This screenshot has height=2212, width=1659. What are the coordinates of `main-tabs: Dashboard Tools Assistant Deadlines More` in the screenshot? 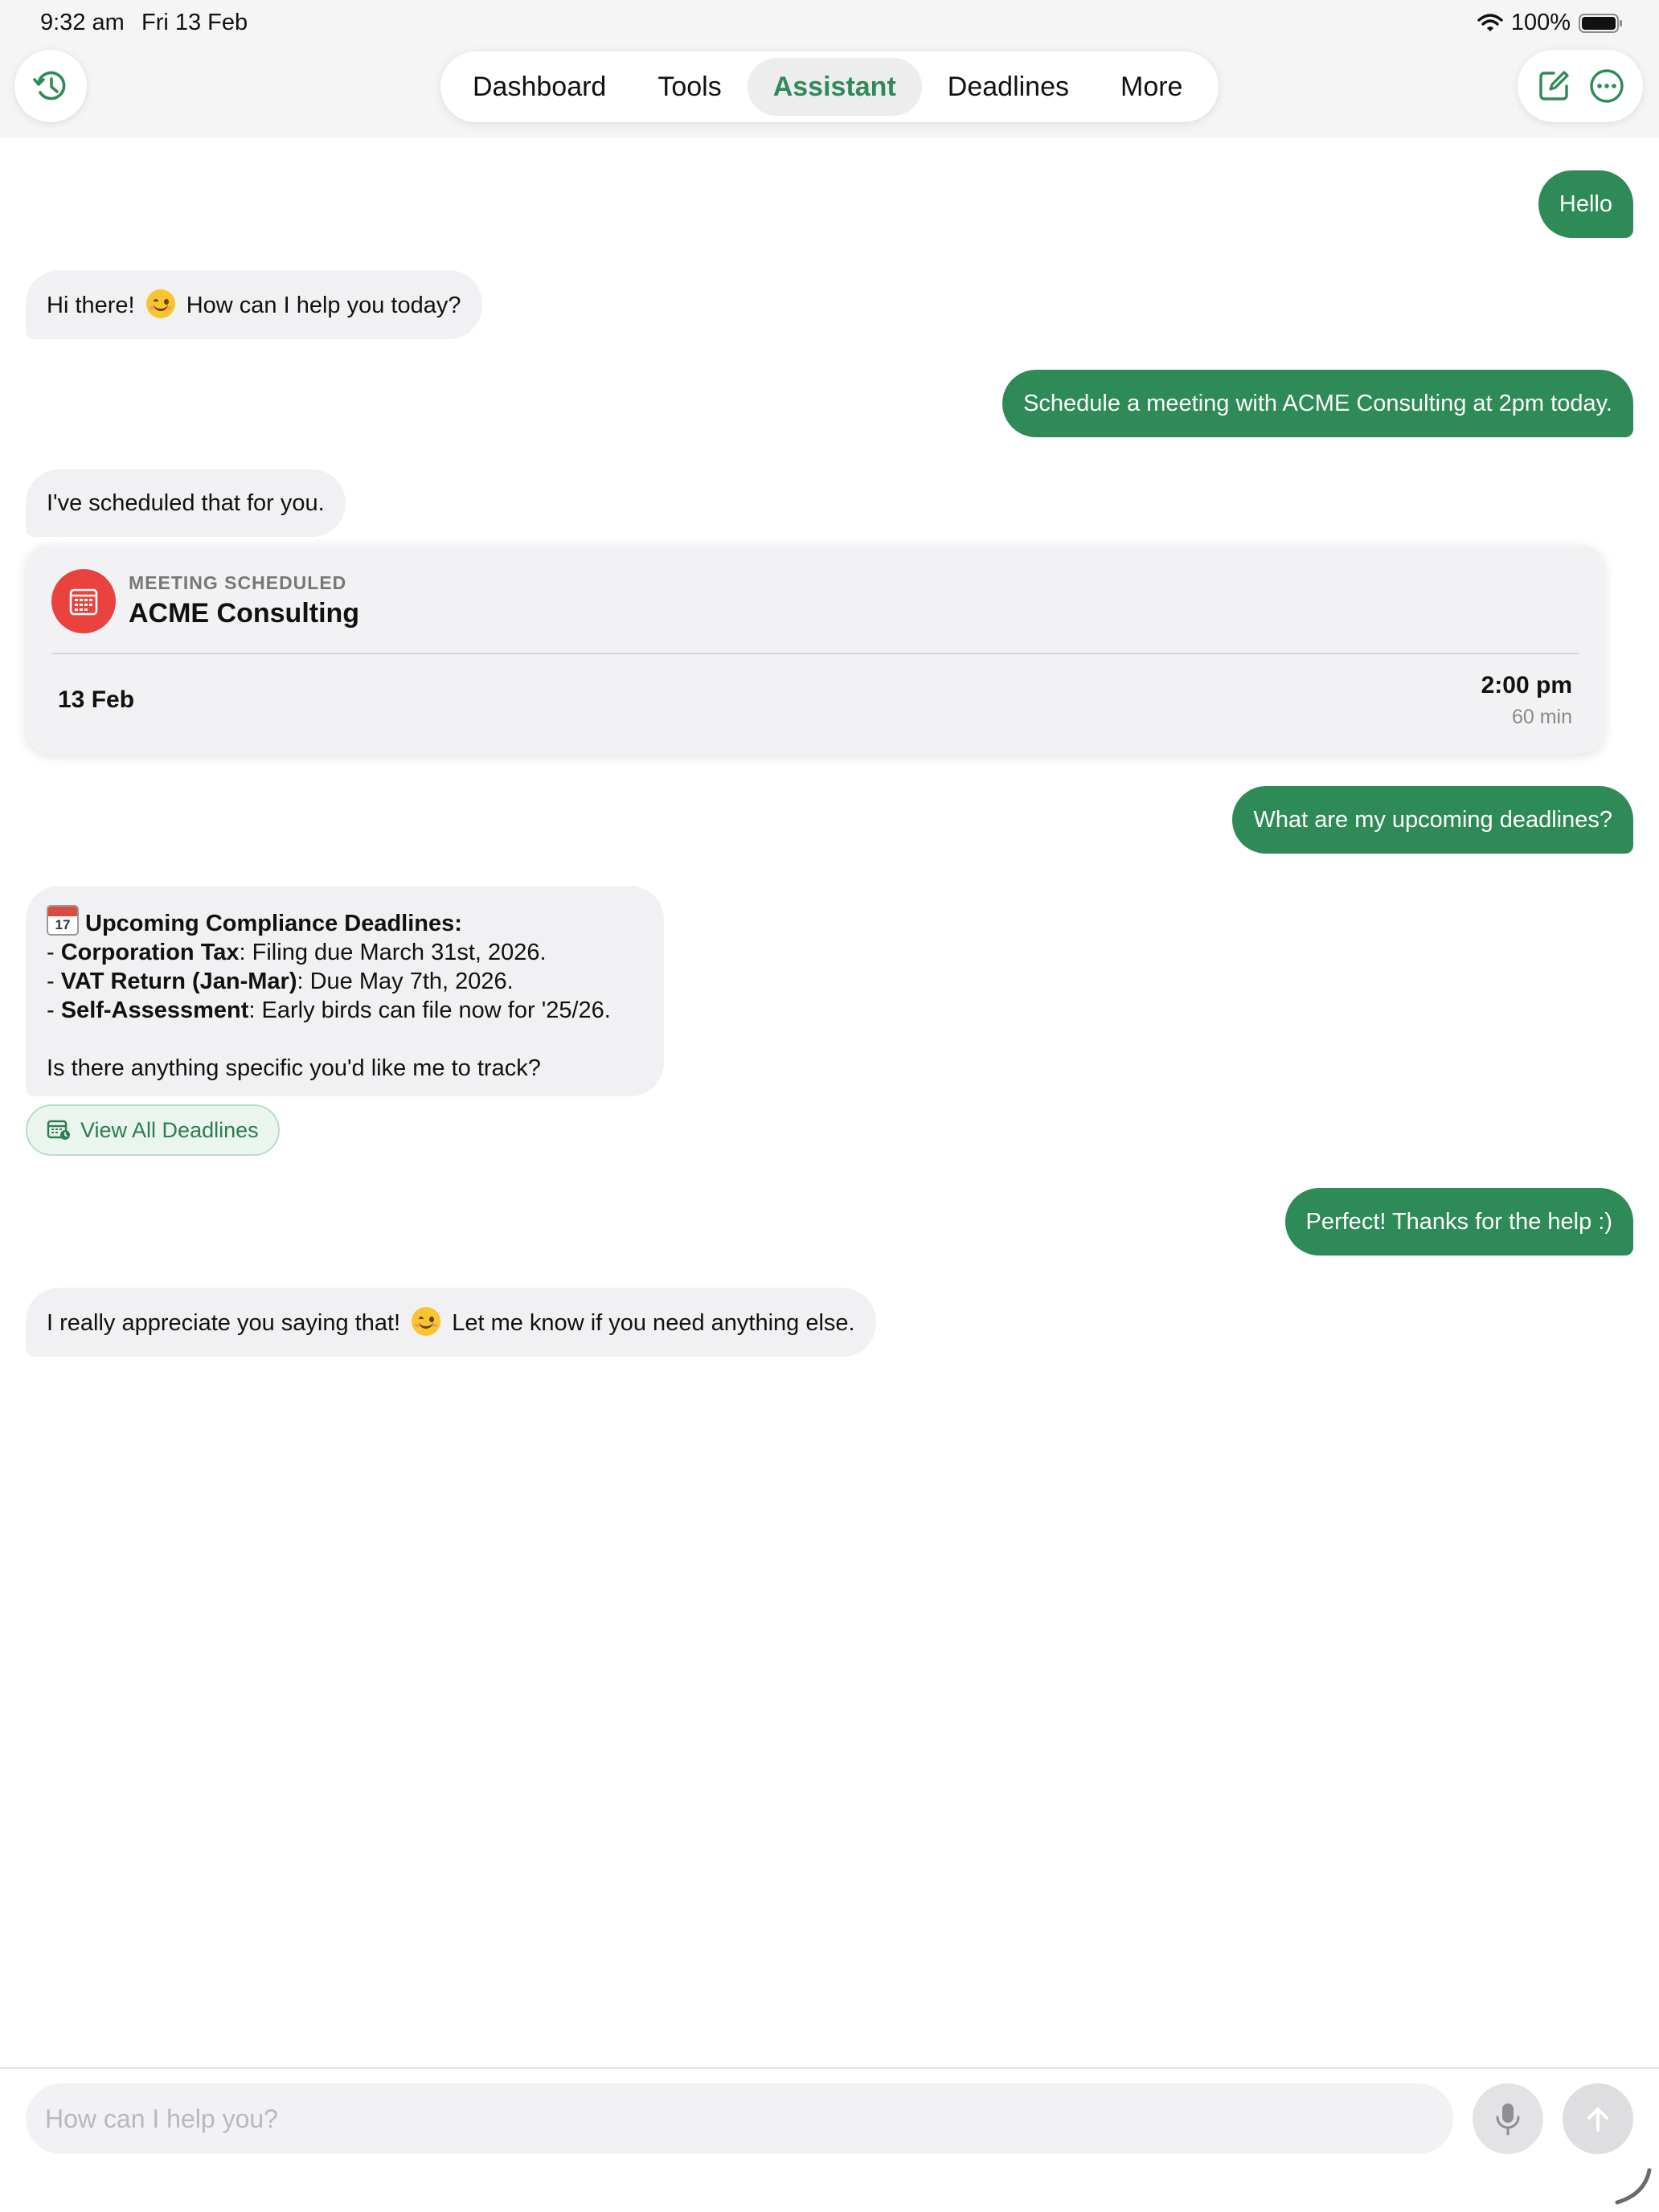 It's located at (829, 86).